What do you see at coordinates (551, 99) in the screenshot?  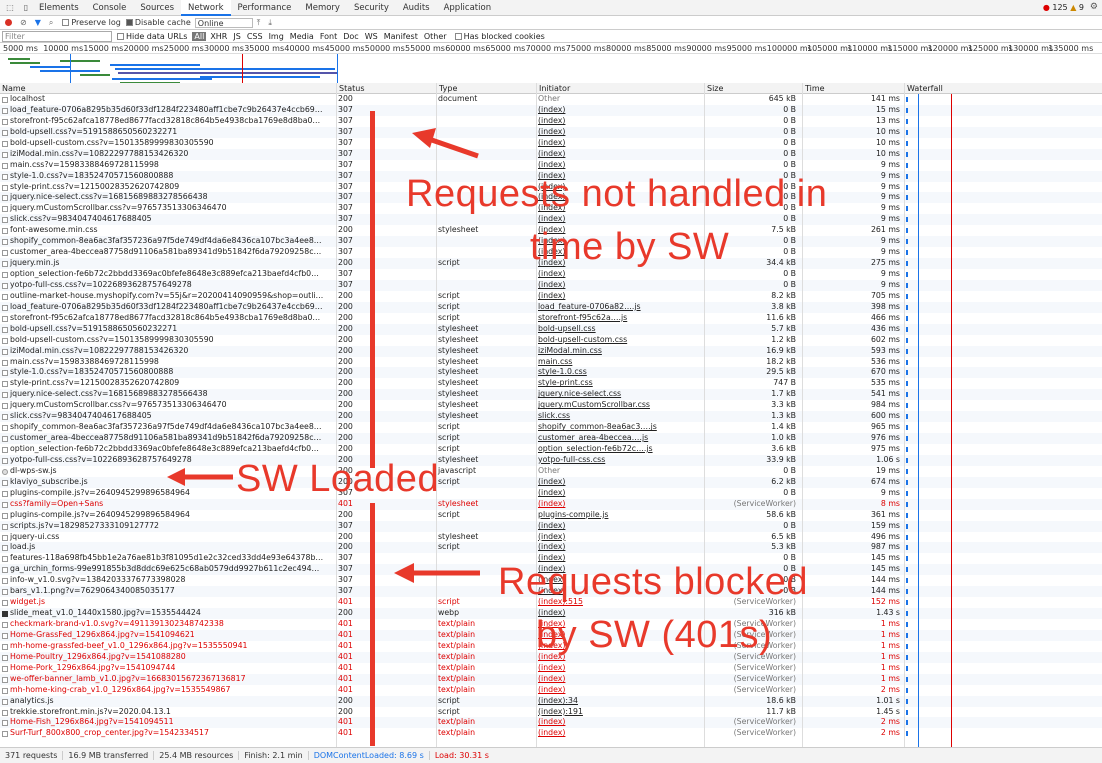 I see `table-row: localhost 200 document Other 645 kB 141 ms` at bounding box center [551, 99].